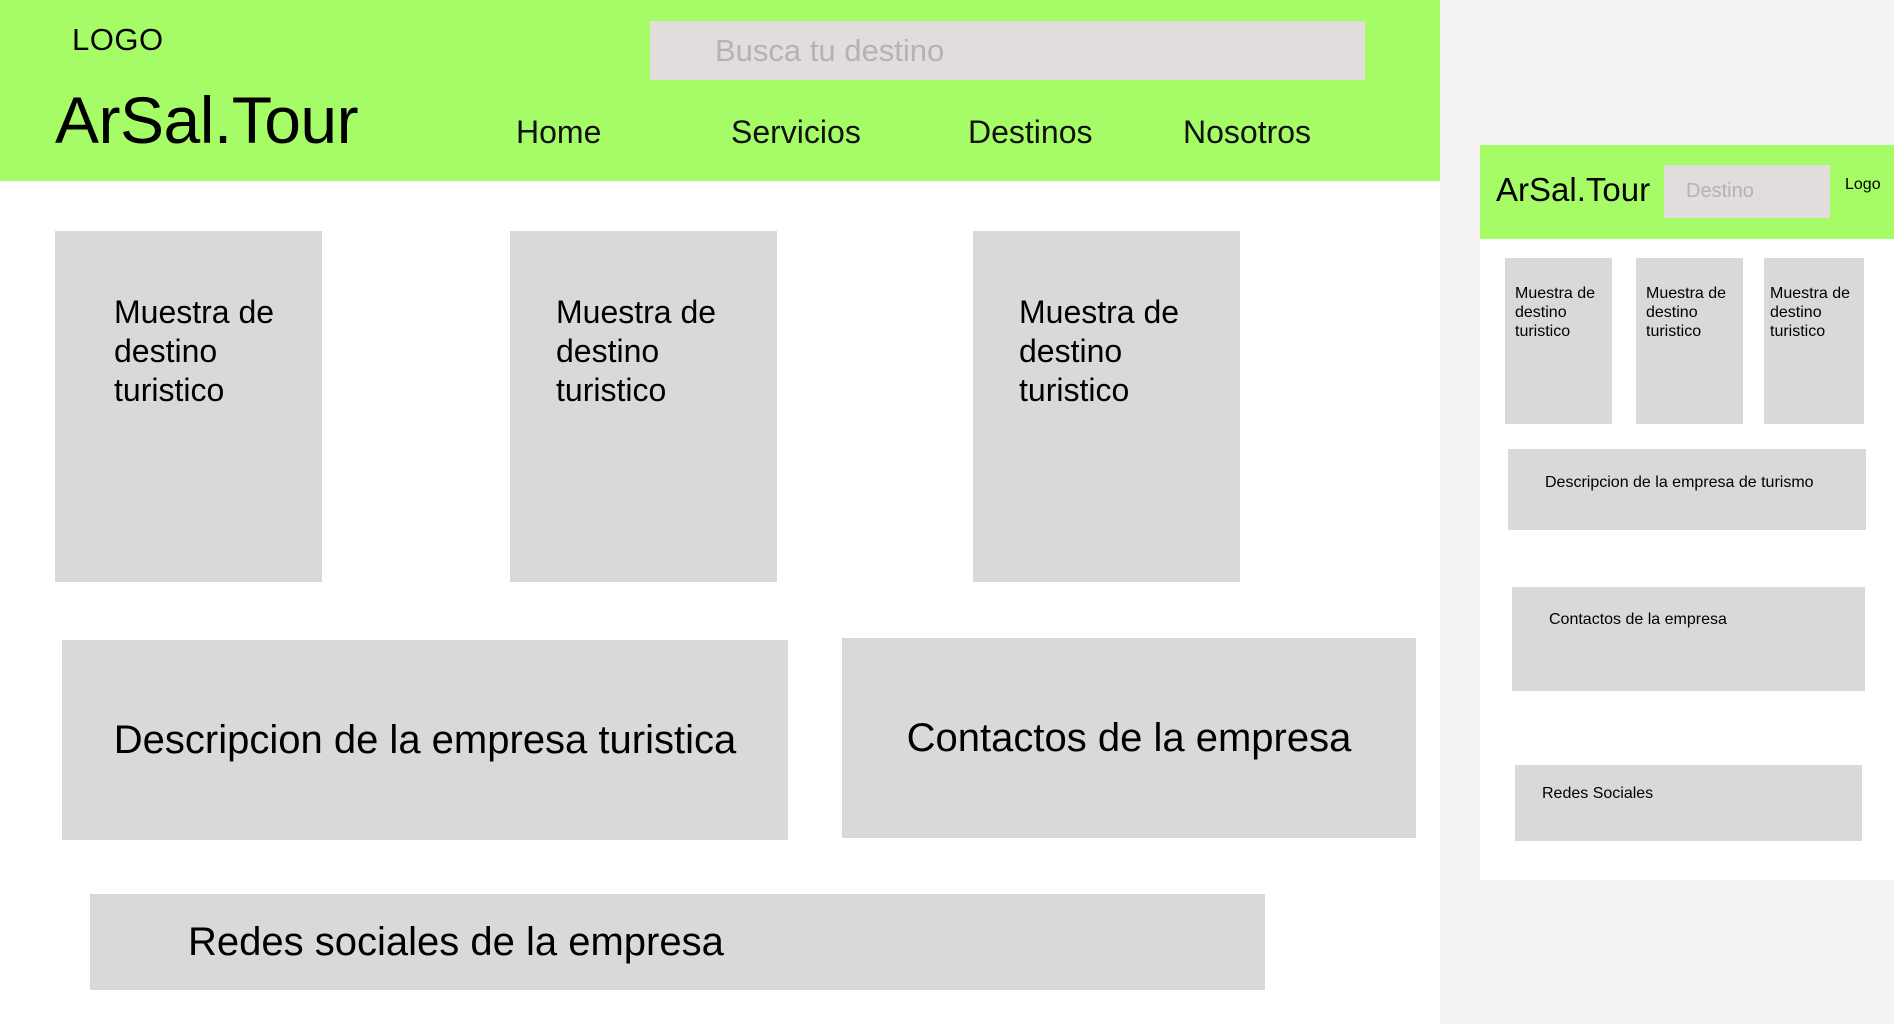 The image size is (1894, 1024). I want to click on nav-home-link: Home, so click(558, 132).